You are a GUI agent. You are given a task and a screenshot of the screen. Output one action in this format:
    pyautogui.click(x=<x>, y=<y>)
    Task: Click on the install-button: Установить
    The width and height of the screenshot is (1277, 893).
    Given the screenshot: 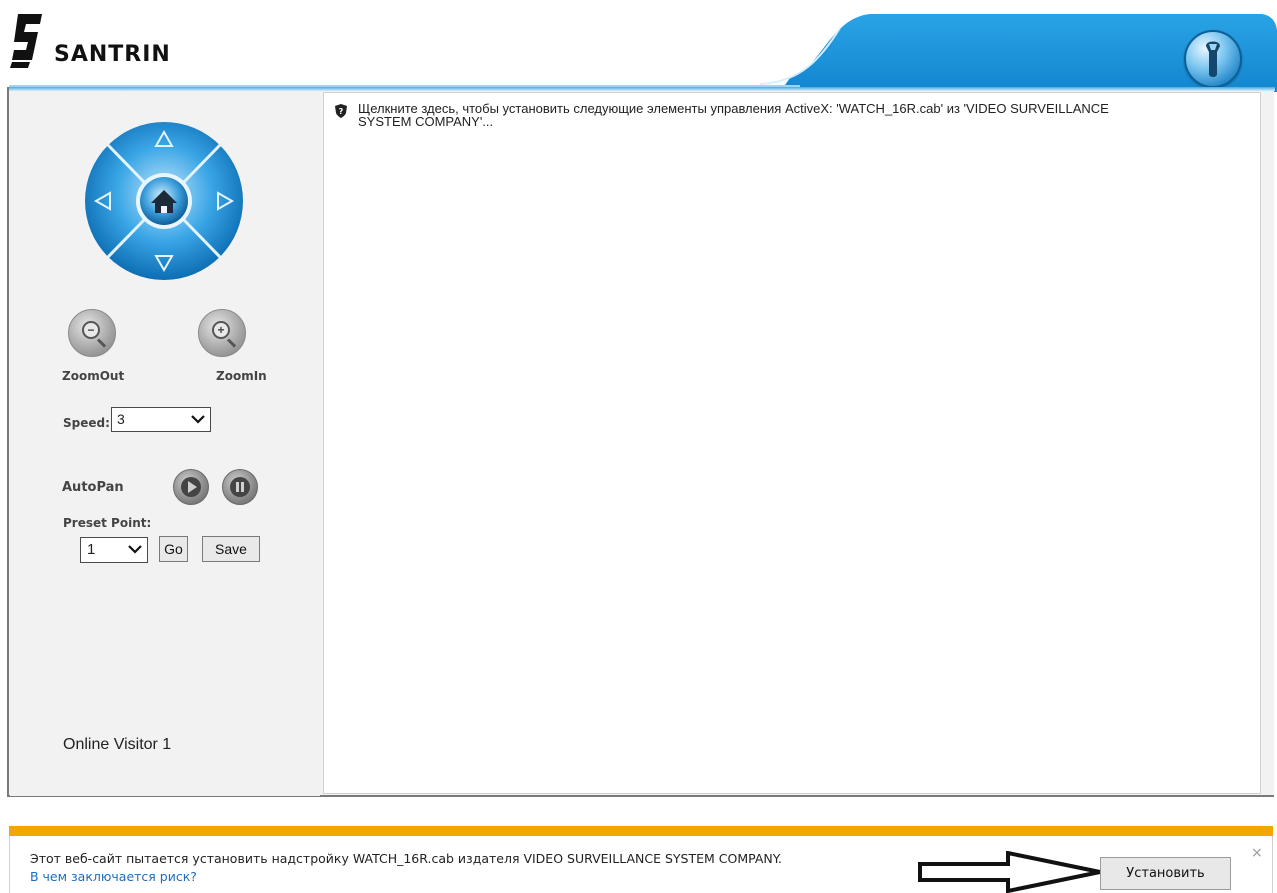 What is the action you would take?
    pyautogui.click(x=1165, y=873)
    